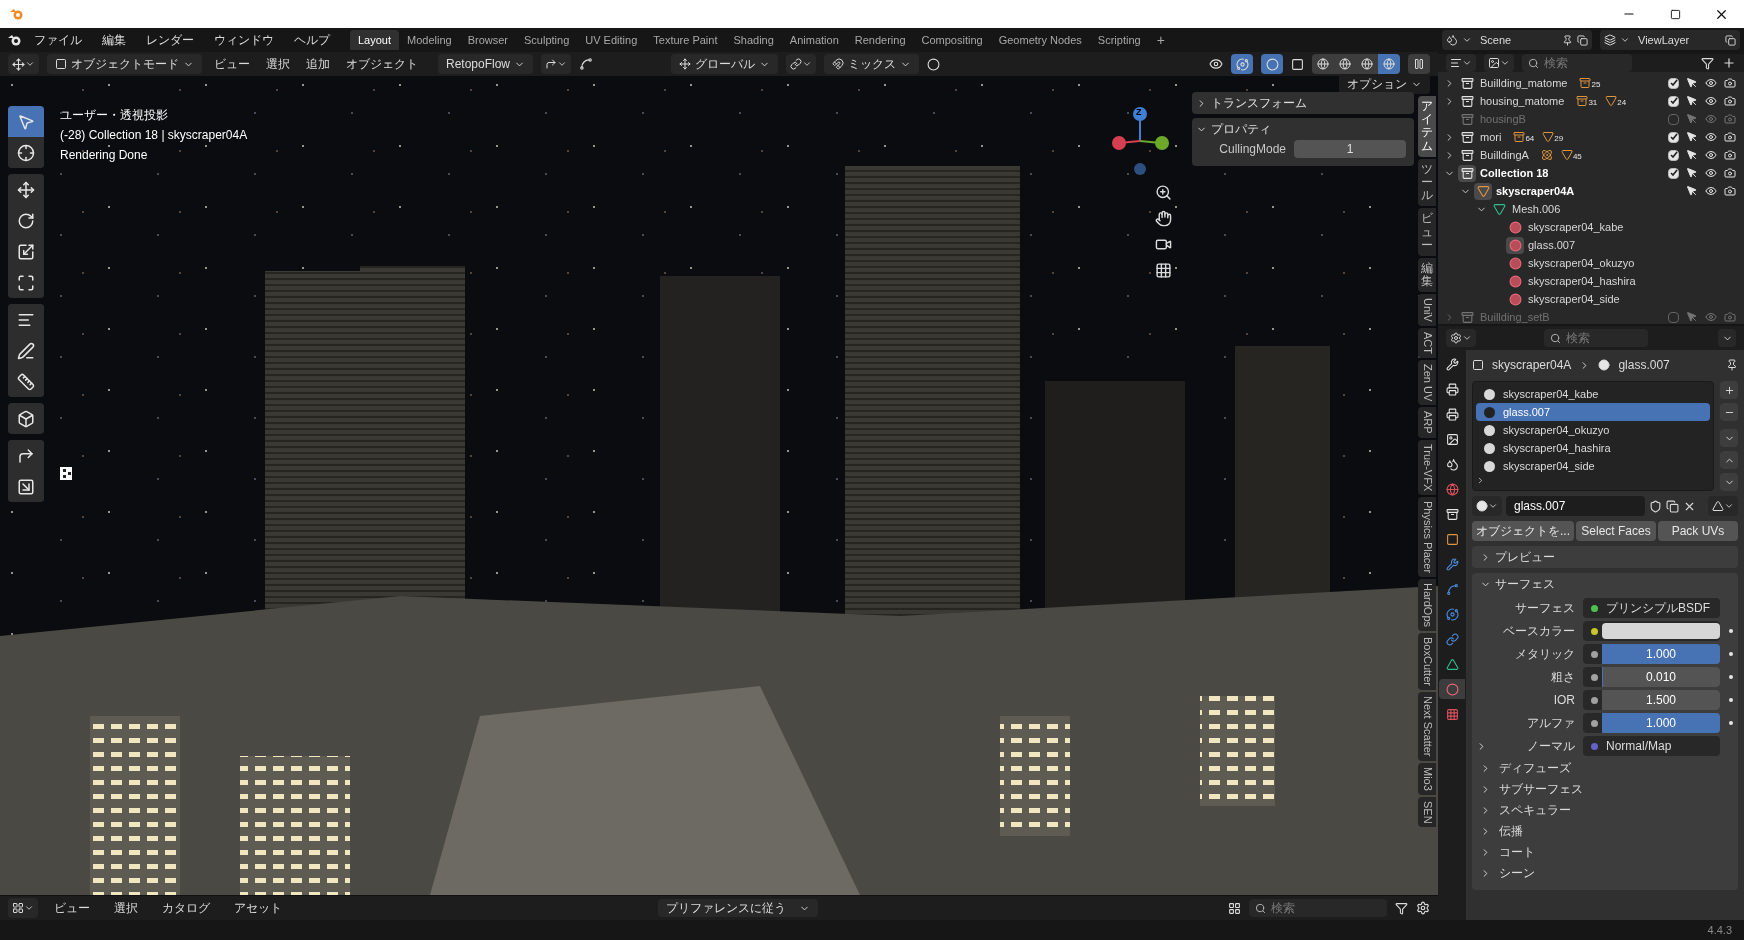 The width and height of the screenshot is (1744, 940). What do you see at coordinates (1591, 83) in the screenshot?
I see `outliner-row: Buillding_matome 25` at bounding box center [1591, 83].